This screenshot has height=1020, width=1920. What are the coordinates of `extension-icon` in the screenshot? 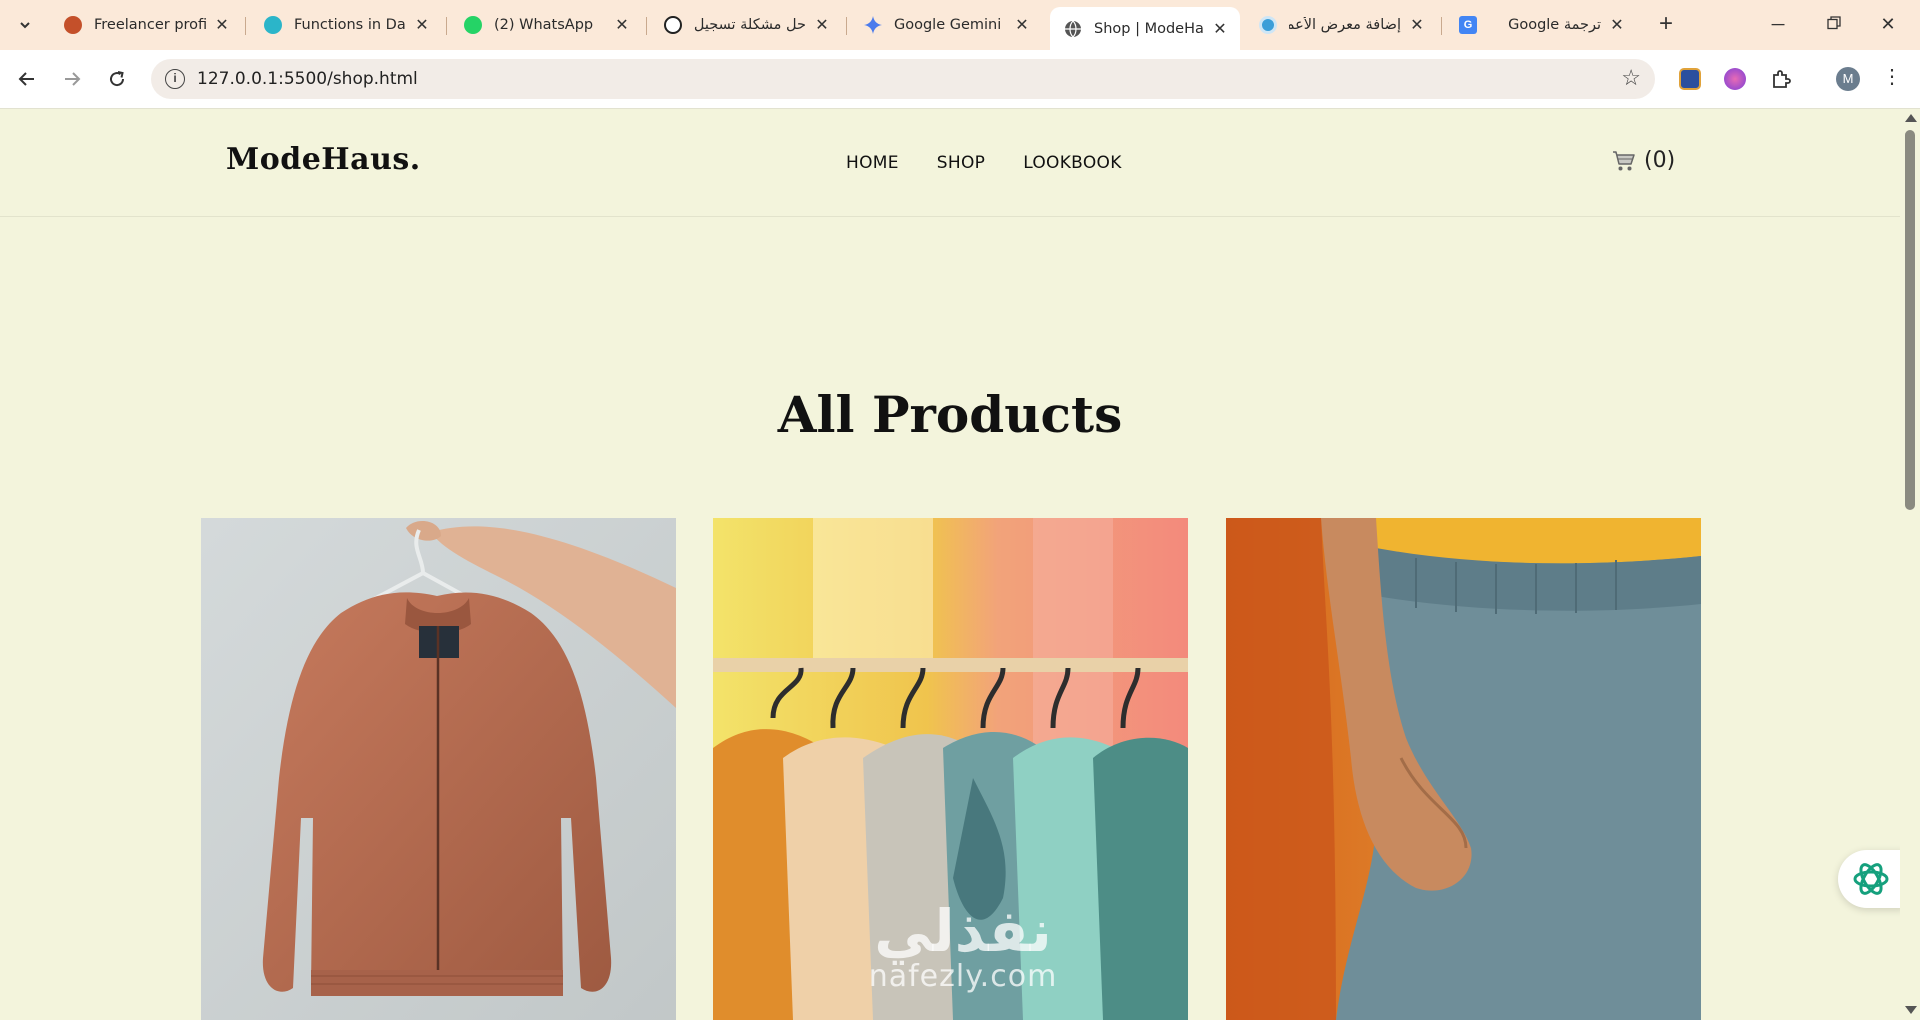 It's located at (1690, 79).